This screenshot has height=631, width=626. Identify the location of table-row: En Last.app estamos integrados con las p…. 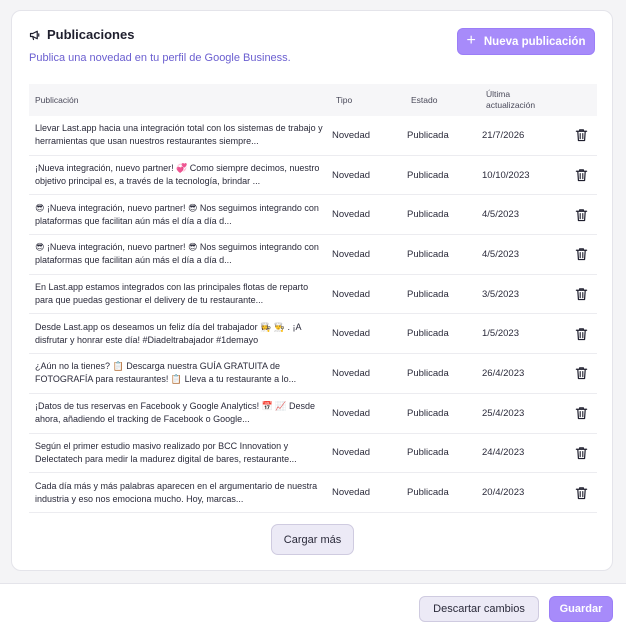
(313, 295).